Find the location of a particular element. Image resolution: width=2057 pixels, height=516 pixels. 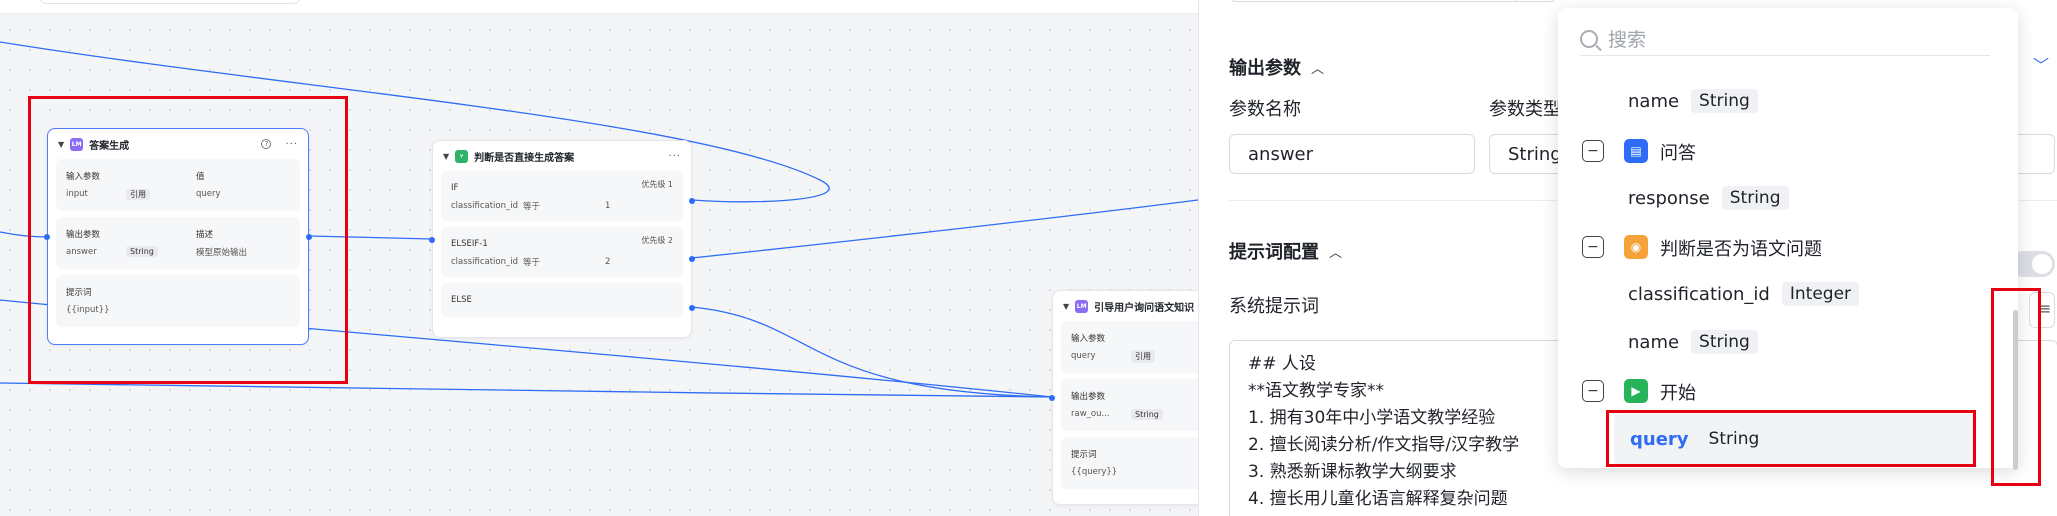

if-priority: 优先级 1 is located at coordinates (657, 184).